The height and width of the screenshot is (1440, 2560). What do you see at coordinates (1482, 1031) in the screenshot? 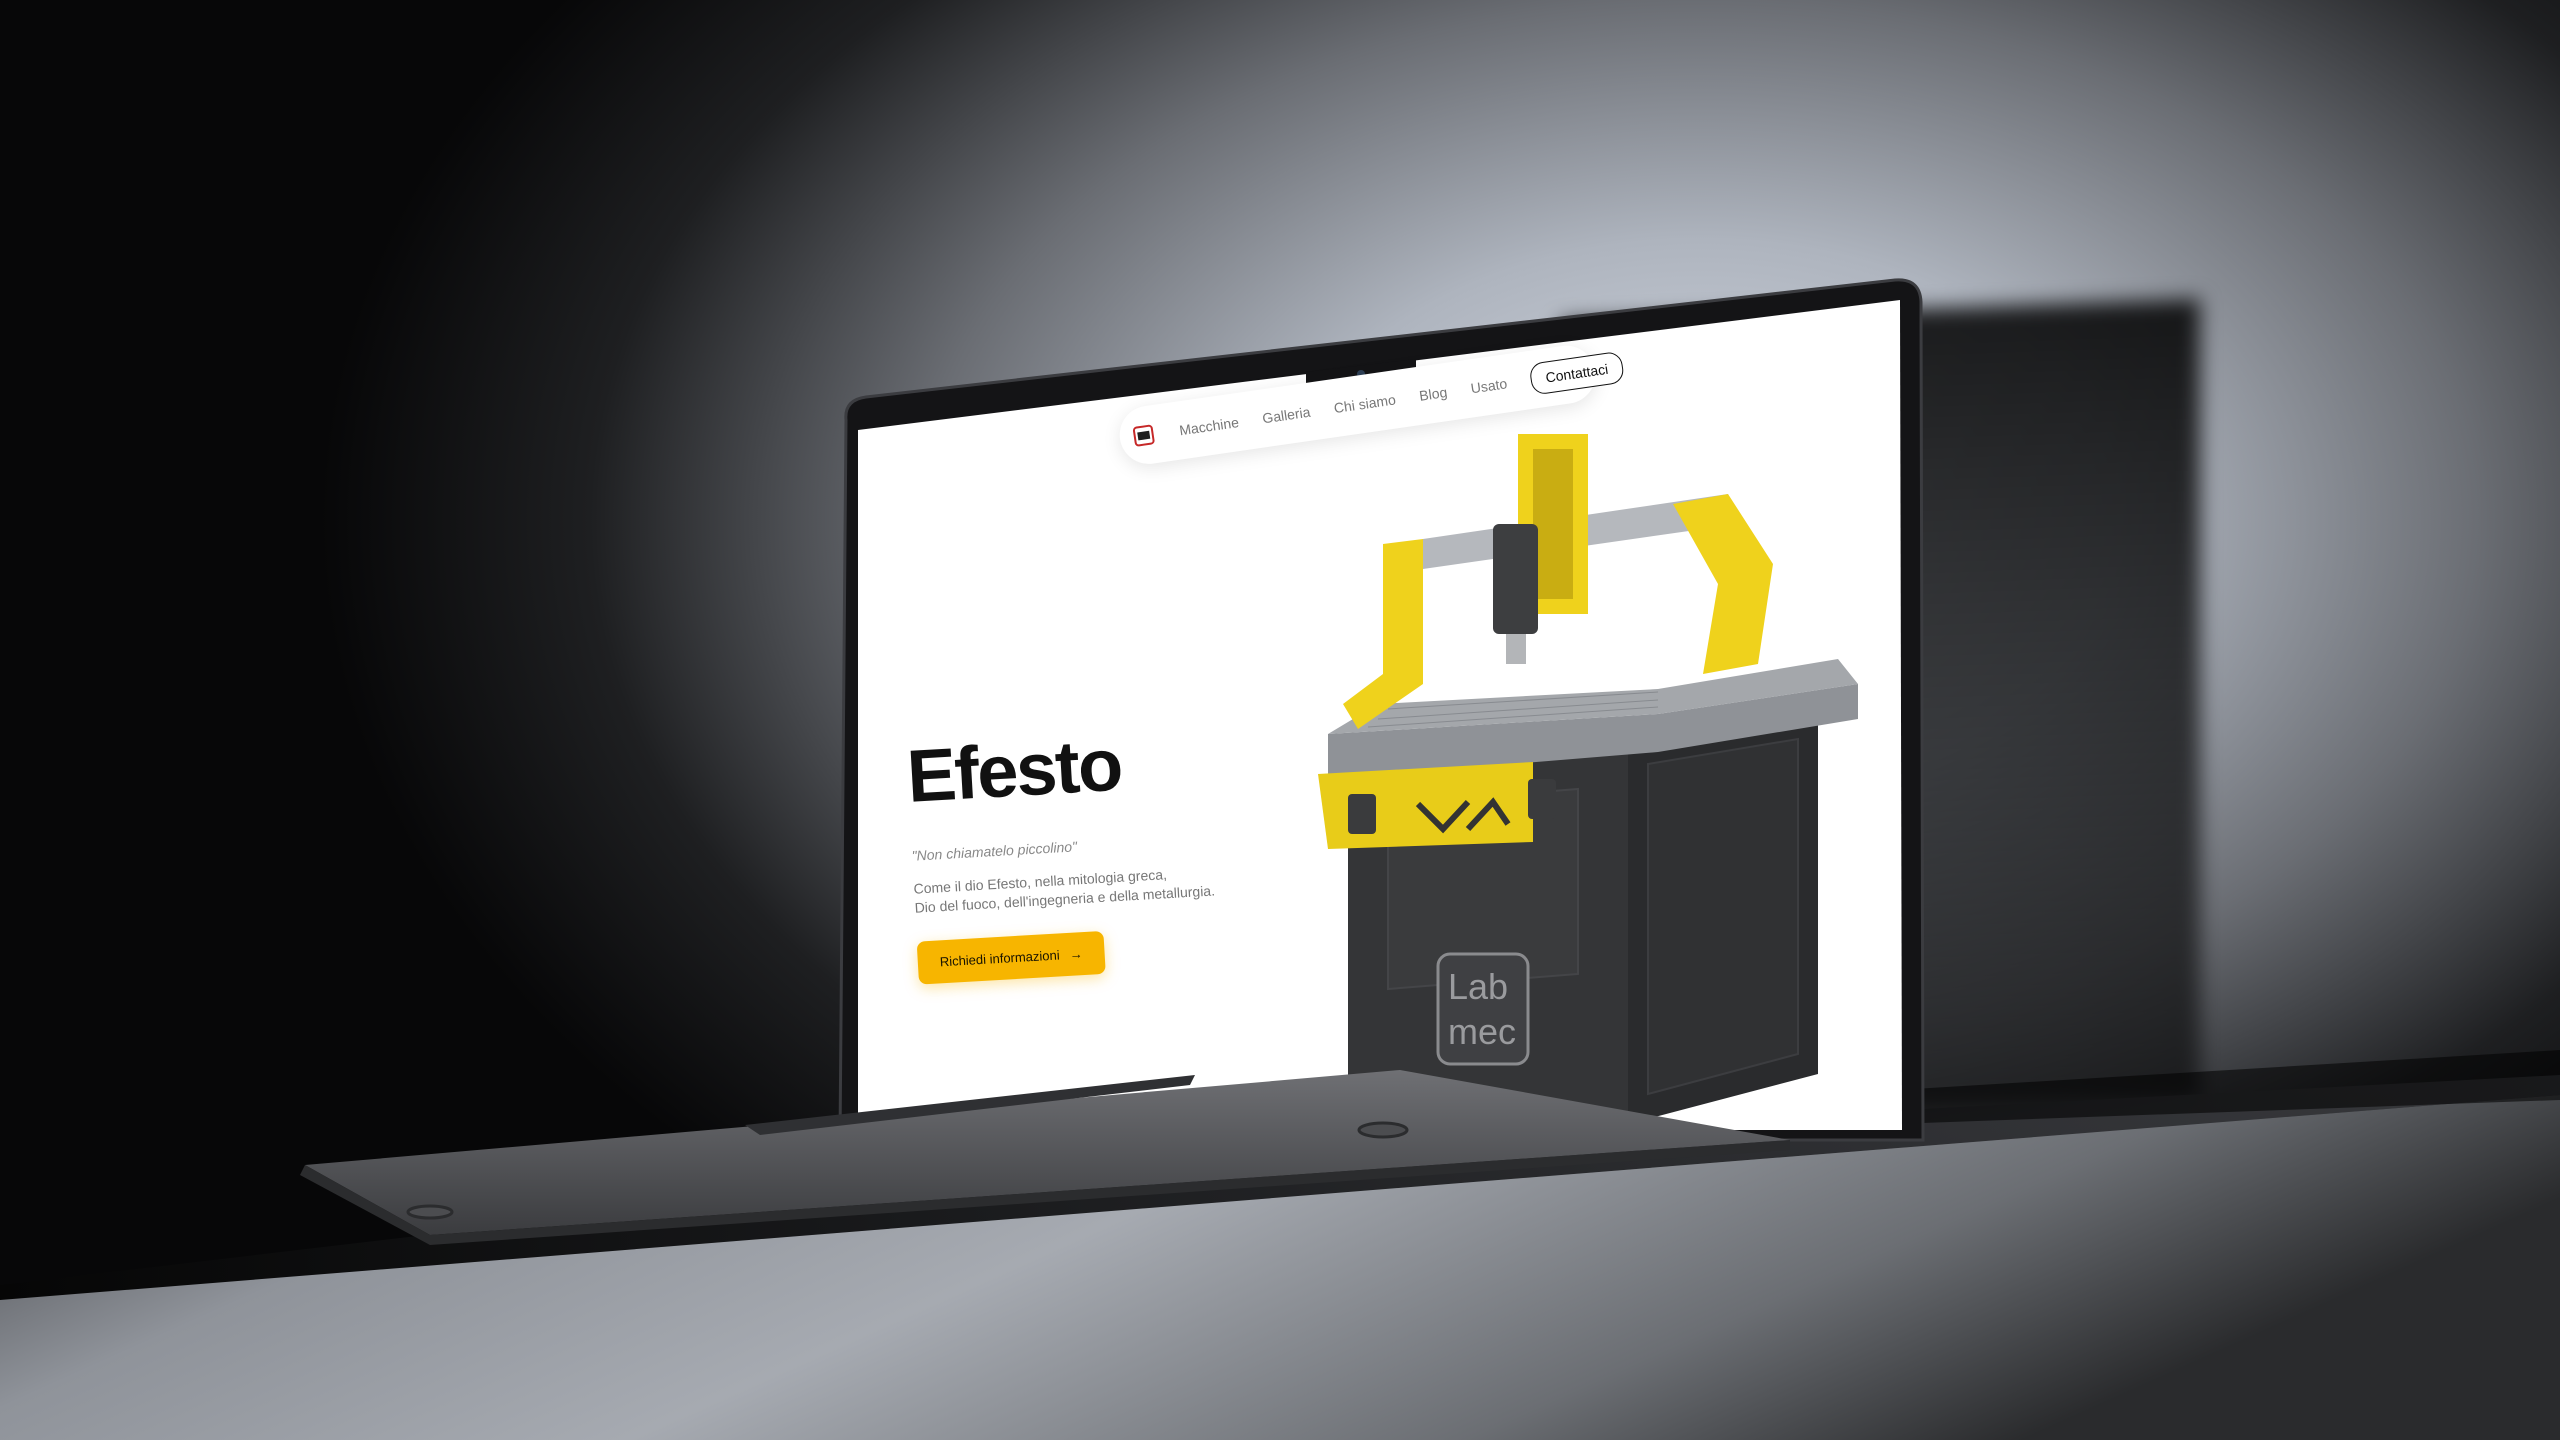
I see `machine-badge-line-2: mec` at bounding box center [1482, 1031].